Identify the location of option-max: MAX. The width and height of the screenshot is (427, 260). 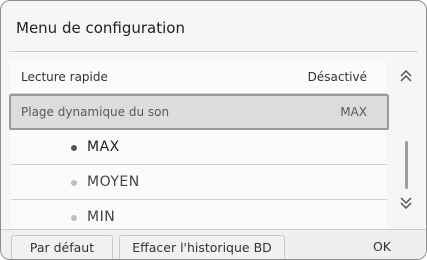
(199, 147).